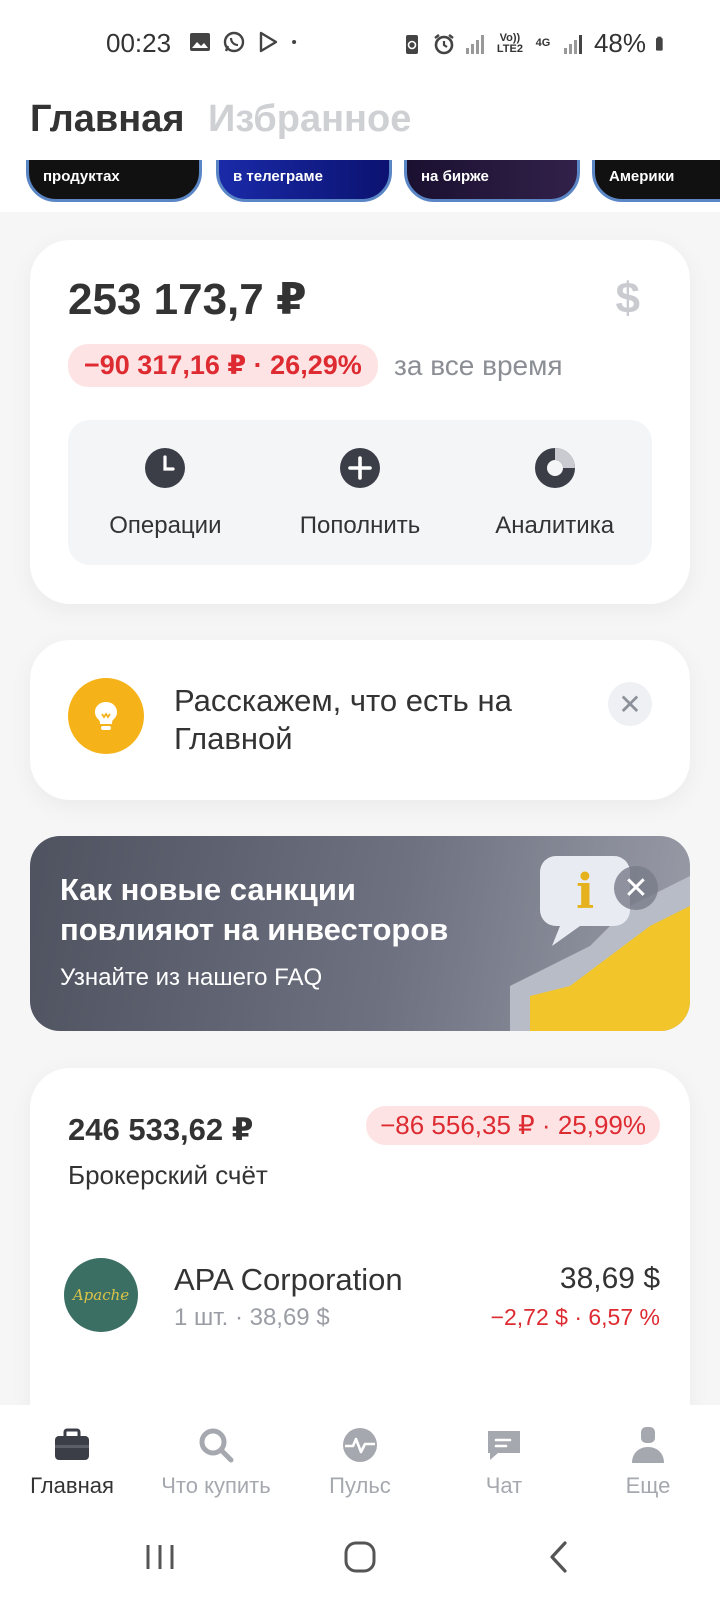 The width and height of the screenshot is (720, 1600). I want to click on story-label: продуктах, so click(81, 176).